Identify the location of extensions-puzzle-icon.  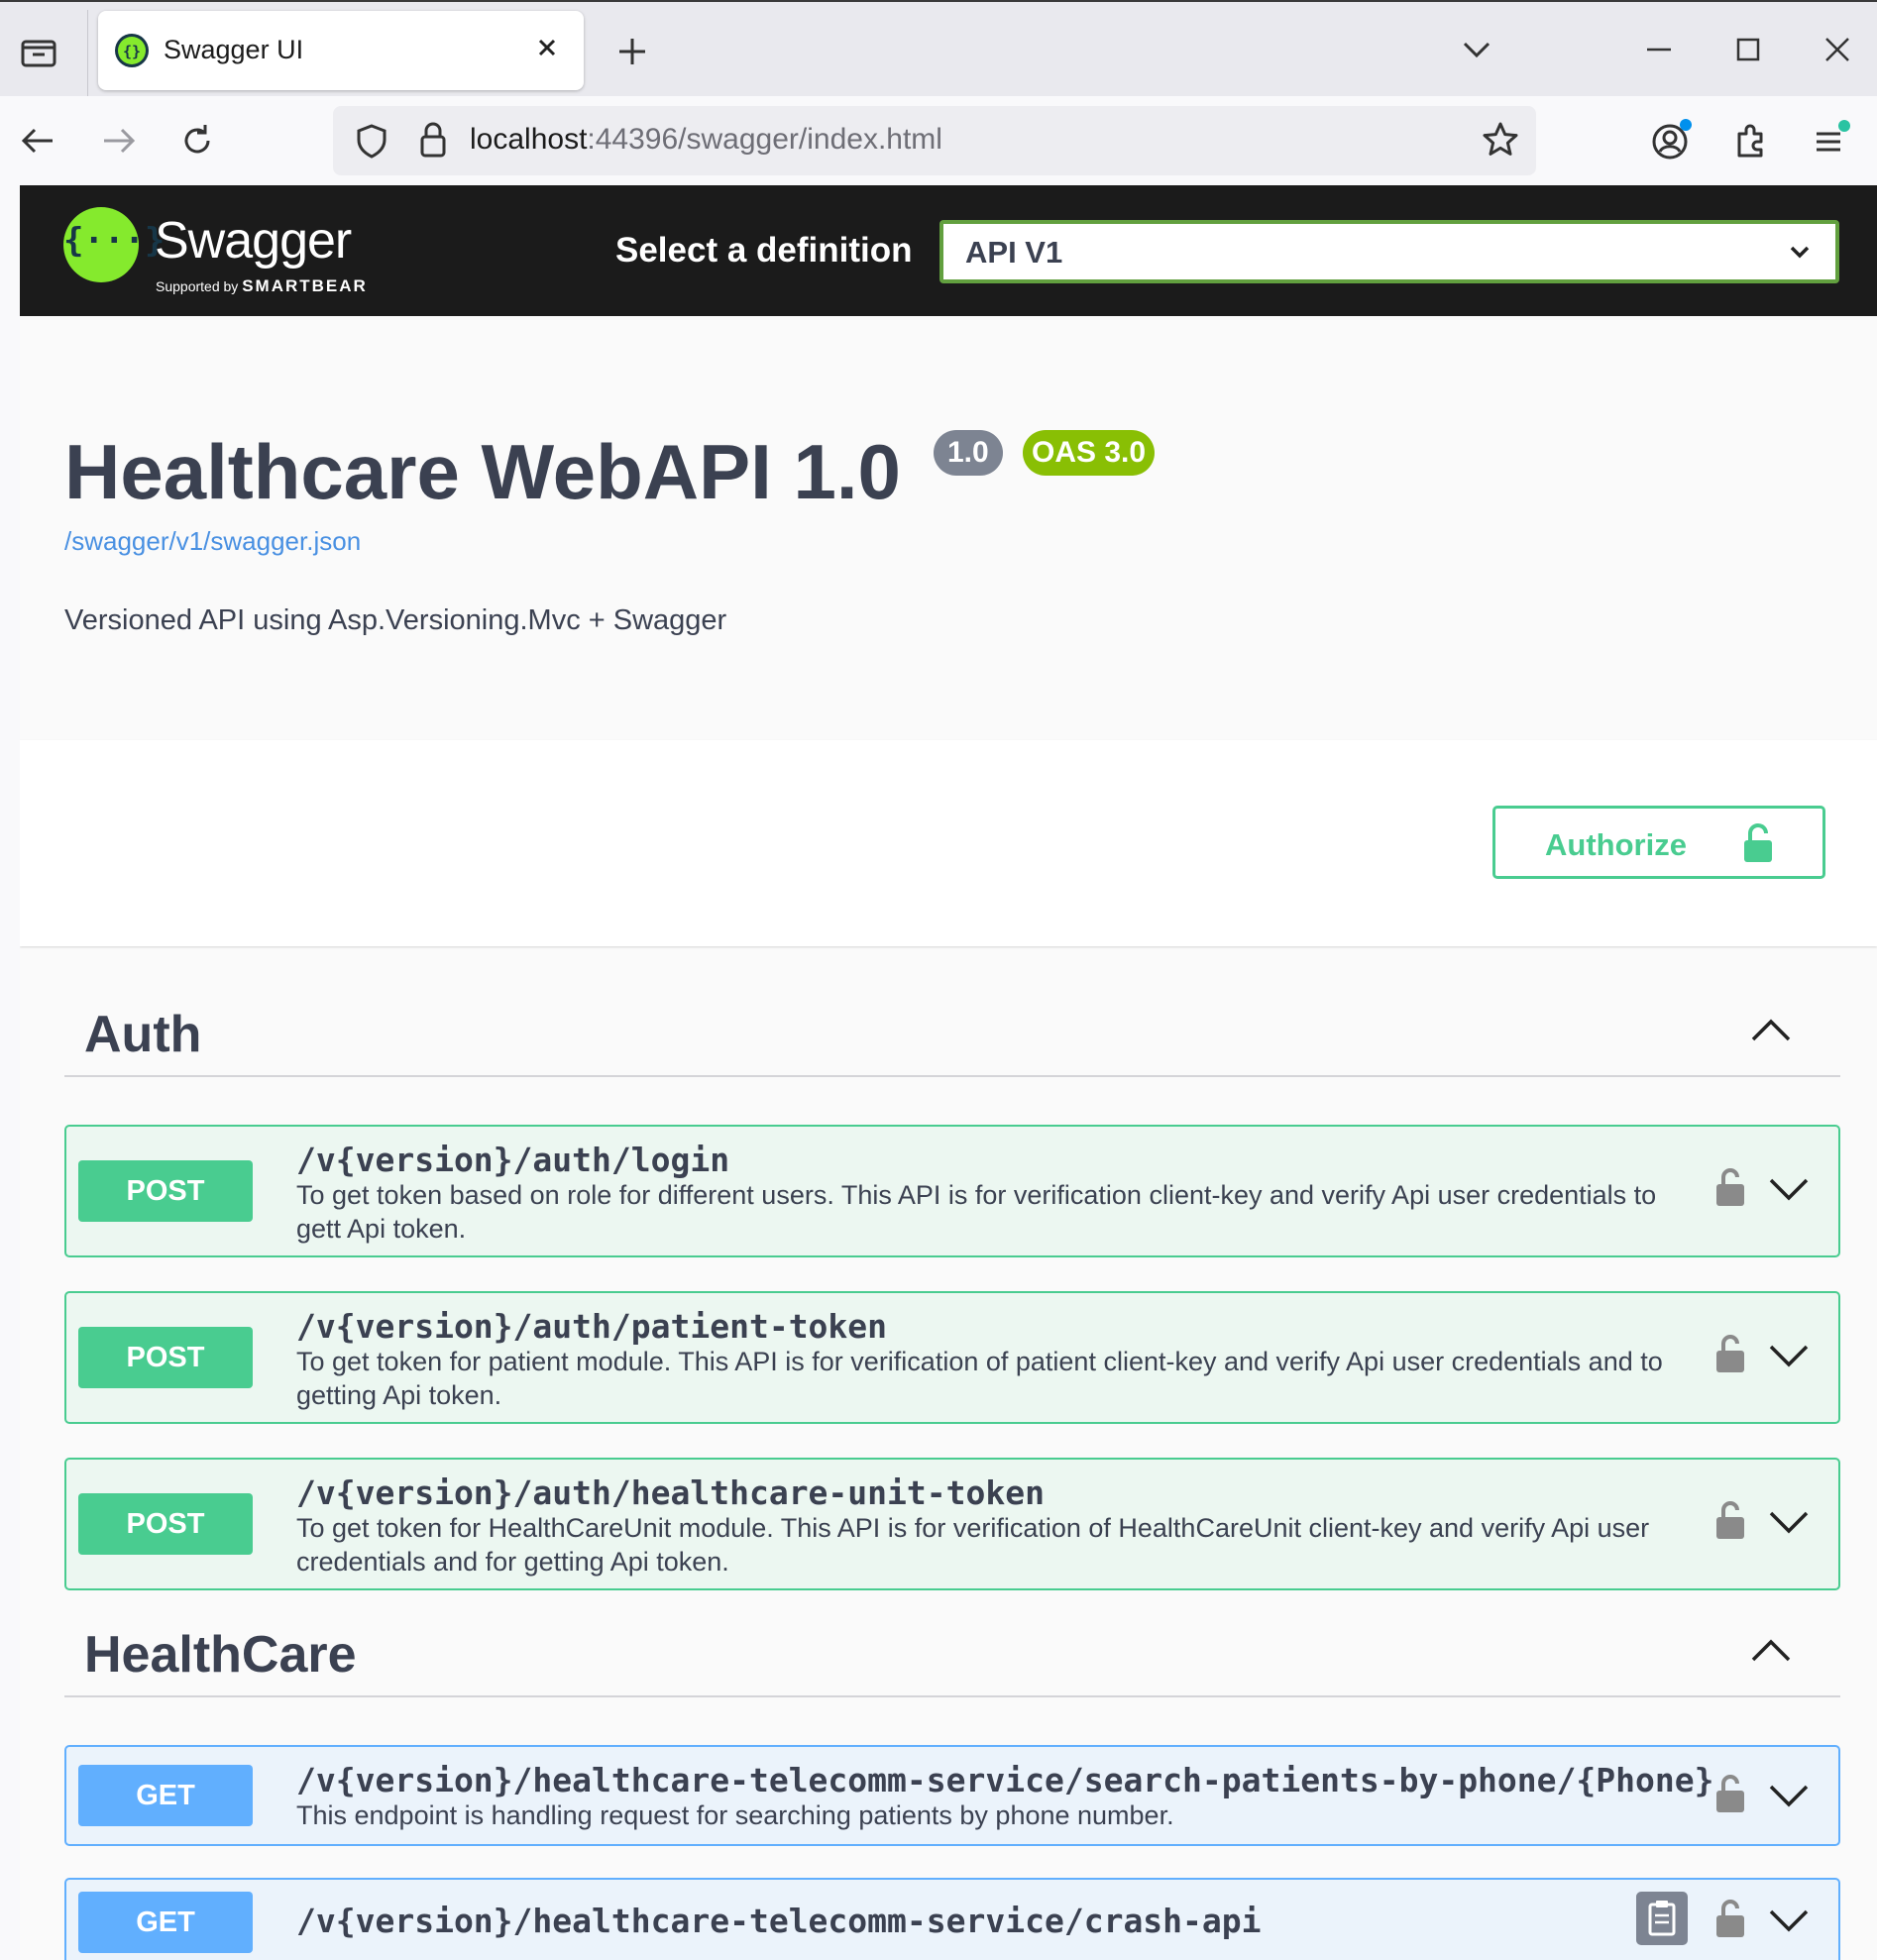
(1751, 139).